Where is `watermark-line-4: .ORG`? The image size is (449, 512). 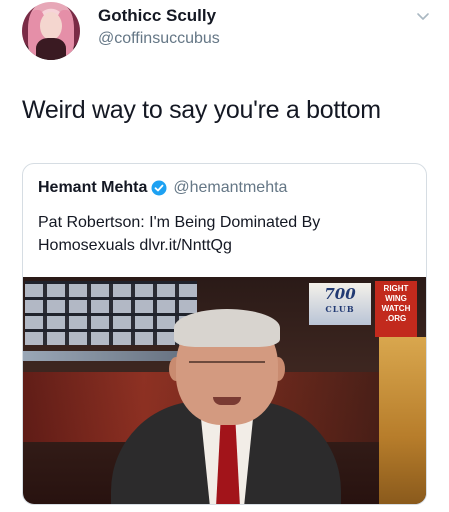
watermark-line-4: .ORG is located at coordinates (396, 318).